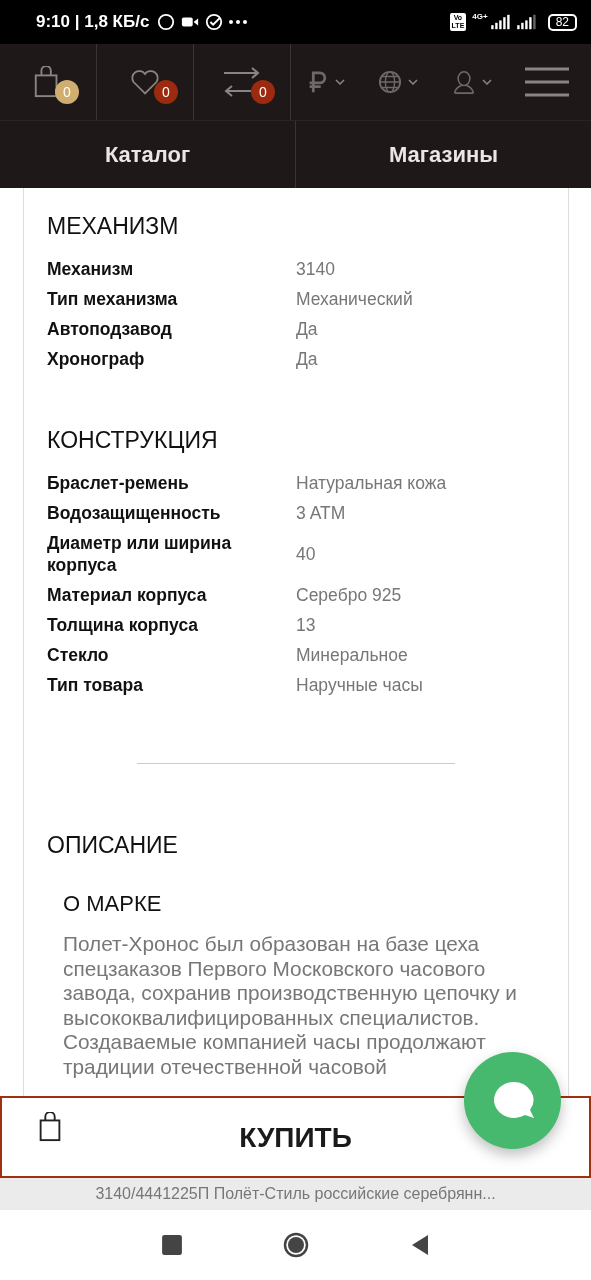 The image size is (591, 1280). What do you see at coordinates (93, 22) in the screenshot?
I see `status-time: 9:10 | 1,8 КБ/с` at bounding box center [93, 22].